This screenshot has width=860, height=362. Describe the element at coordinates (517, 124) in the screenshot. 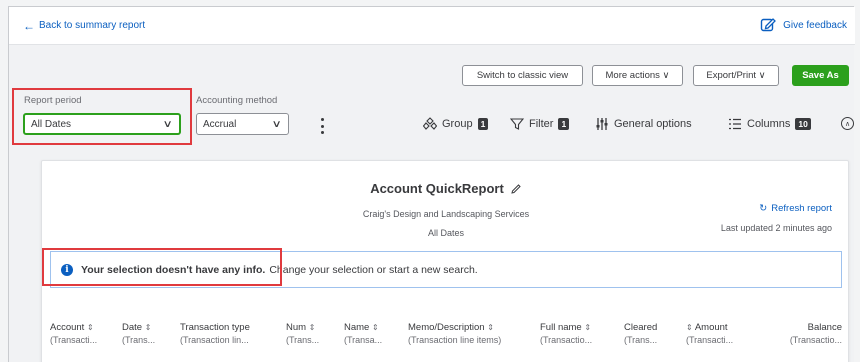

I see `filter-icon` at that location.